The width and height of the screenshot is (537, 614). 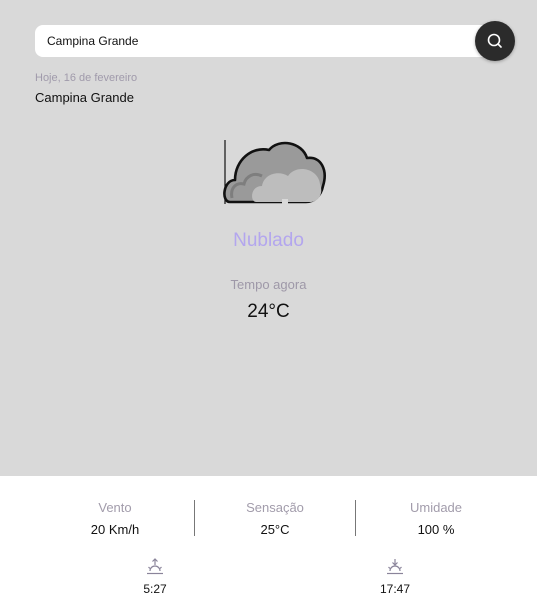 I want to click on stat-wind: Vento 20 Km/h, so click(x=115, y=518).